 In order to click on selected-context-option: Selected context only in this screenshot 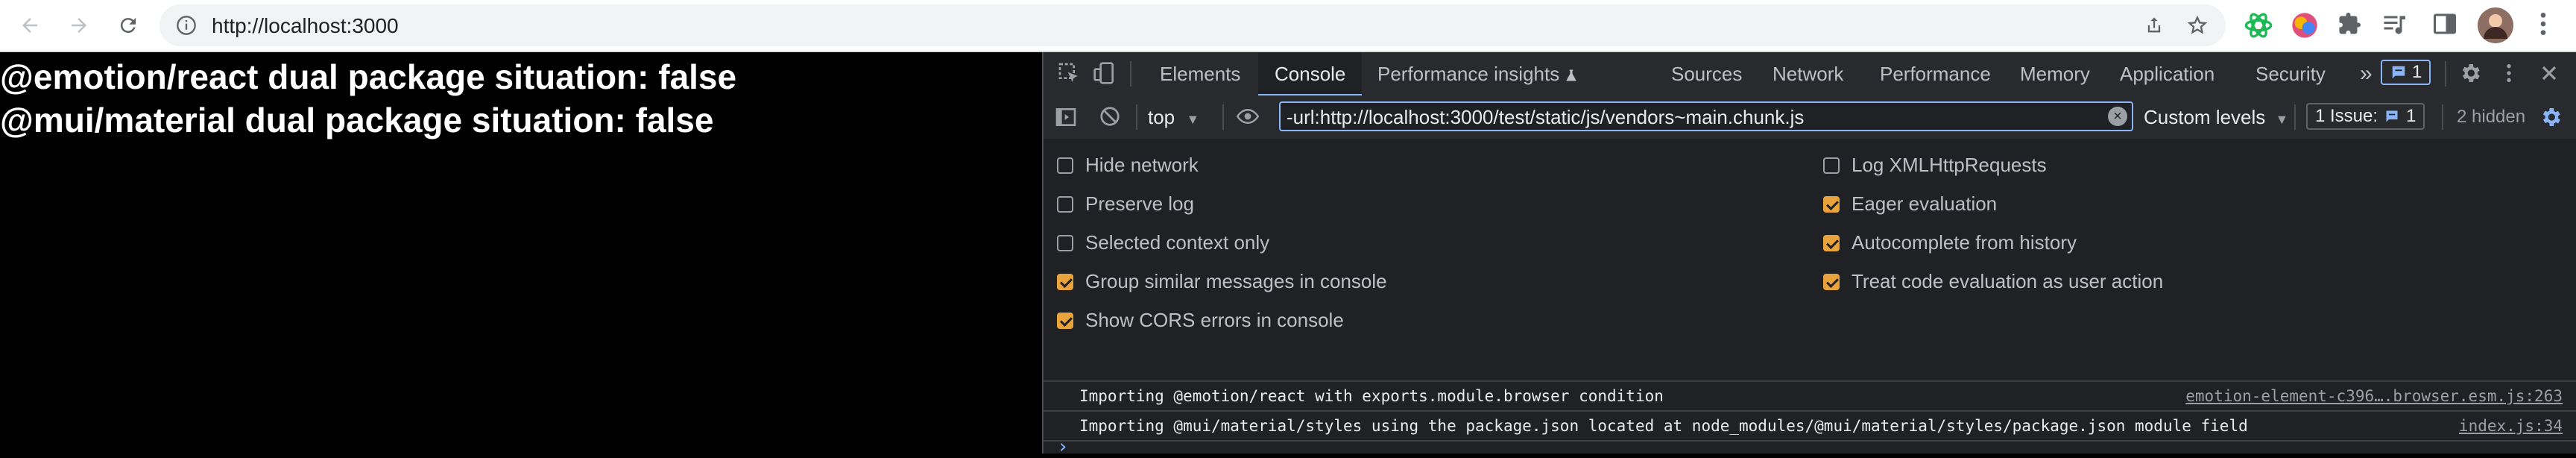, I will do `click(1163, 242)`.